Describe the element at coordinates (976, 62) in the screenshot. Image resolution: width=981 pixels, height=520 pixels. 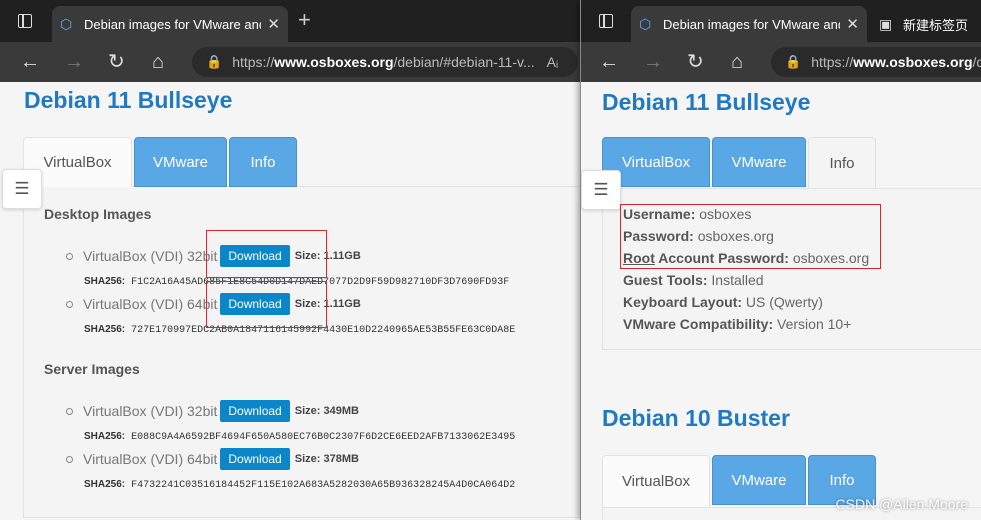
I see `url-path: /d` at that location.